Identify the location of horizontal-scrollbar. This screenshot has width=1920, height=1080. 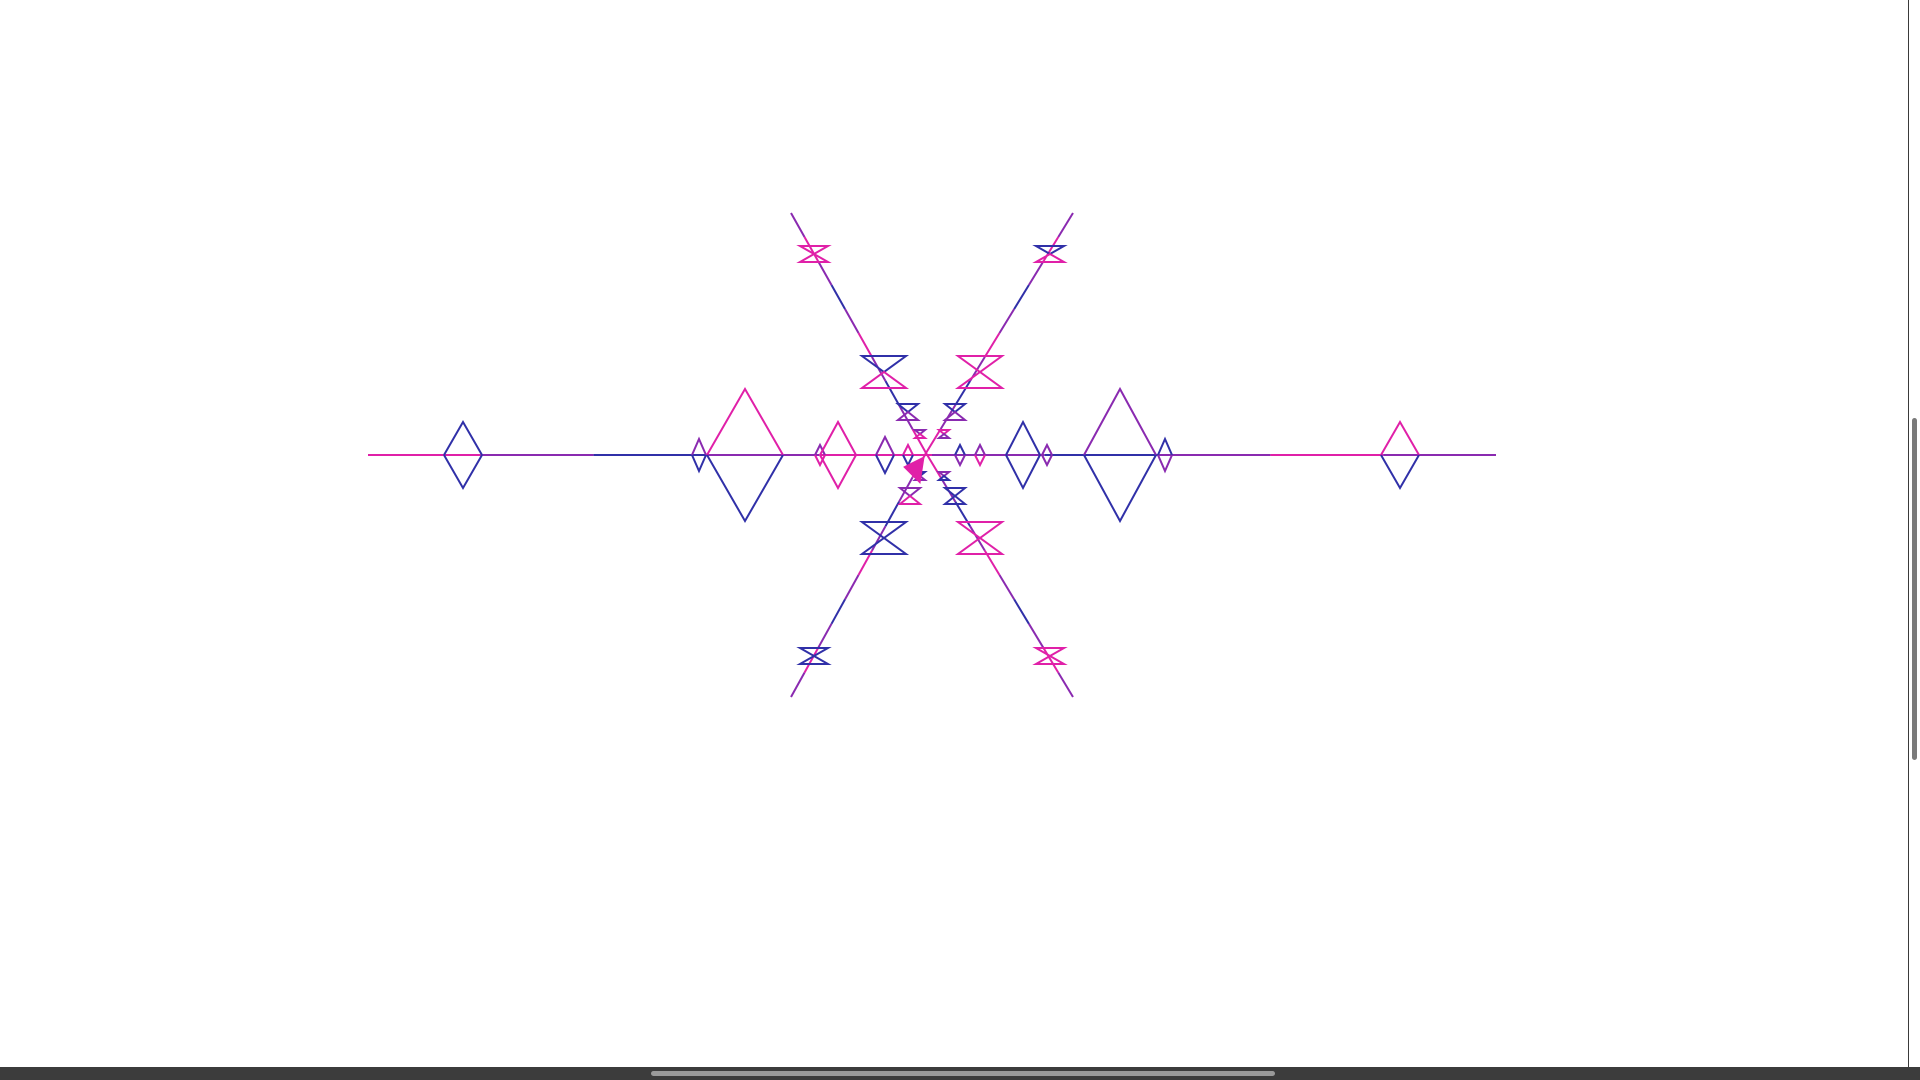
(960, 1073).